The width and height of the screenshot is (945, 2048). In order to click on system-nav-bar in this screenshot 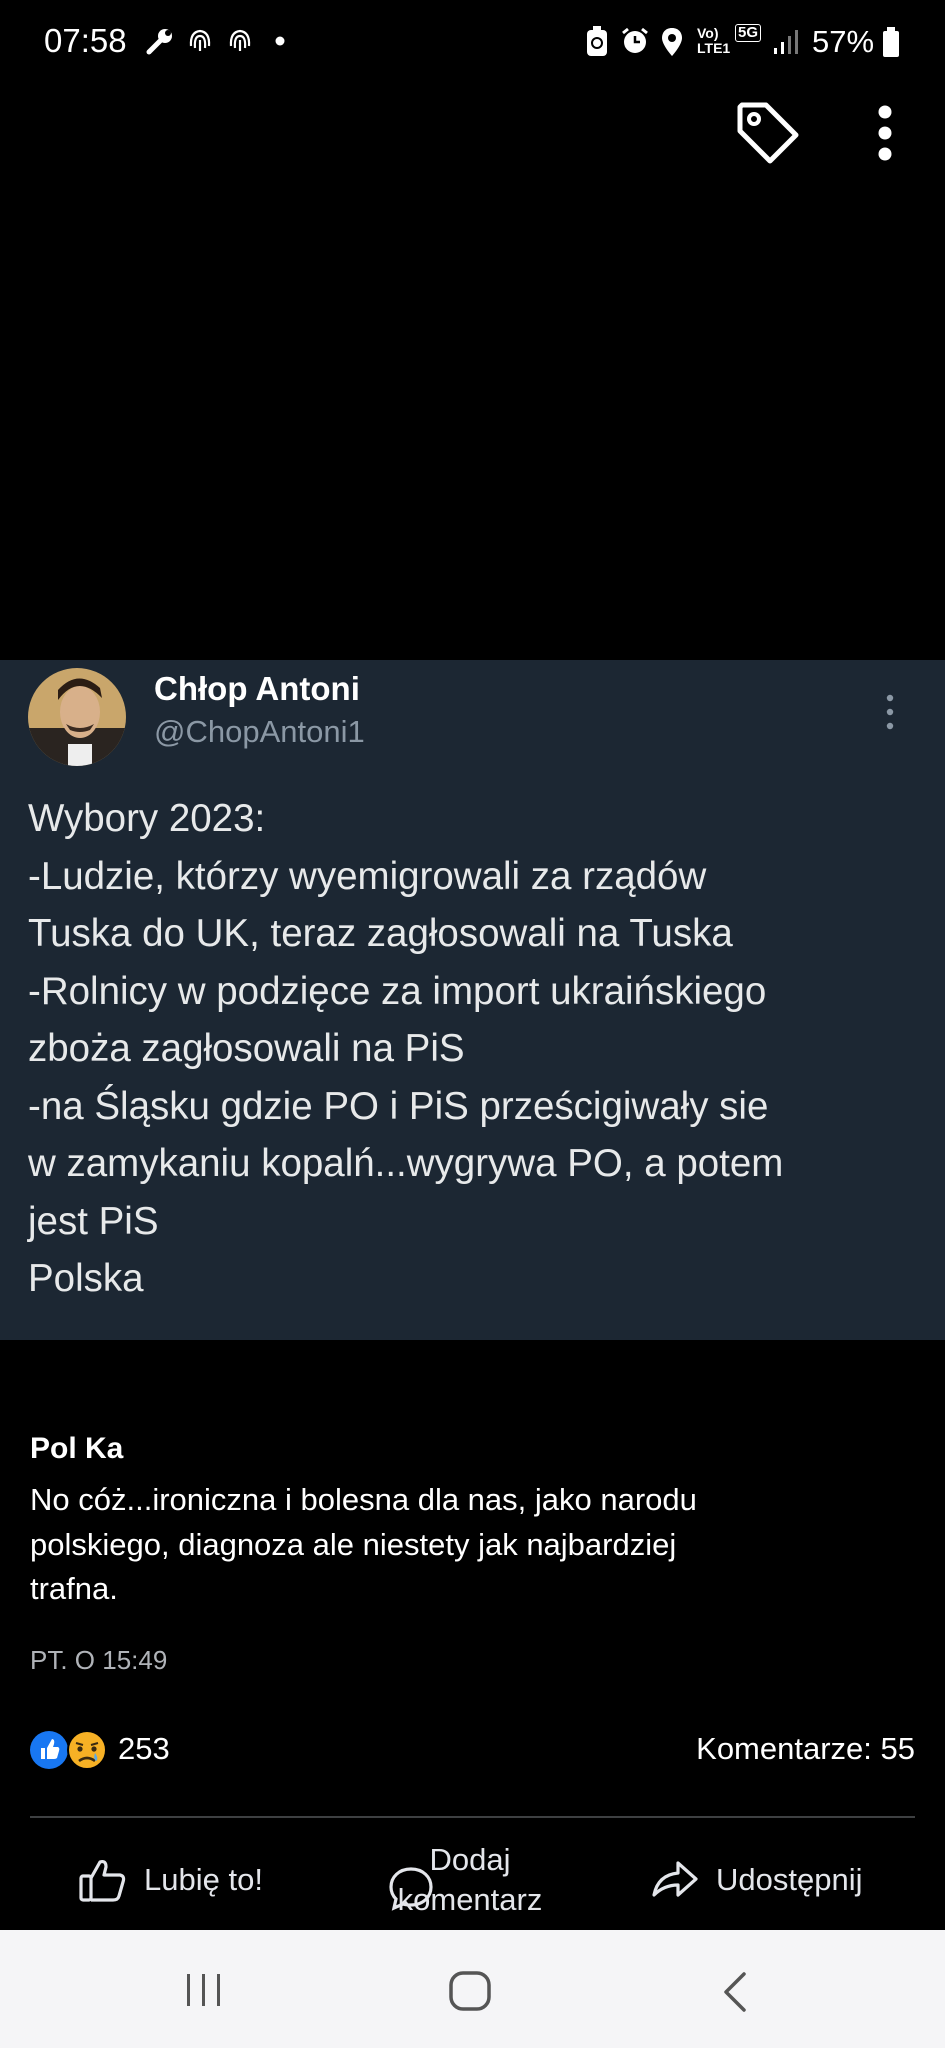, I will do `click(472, 1989)`.